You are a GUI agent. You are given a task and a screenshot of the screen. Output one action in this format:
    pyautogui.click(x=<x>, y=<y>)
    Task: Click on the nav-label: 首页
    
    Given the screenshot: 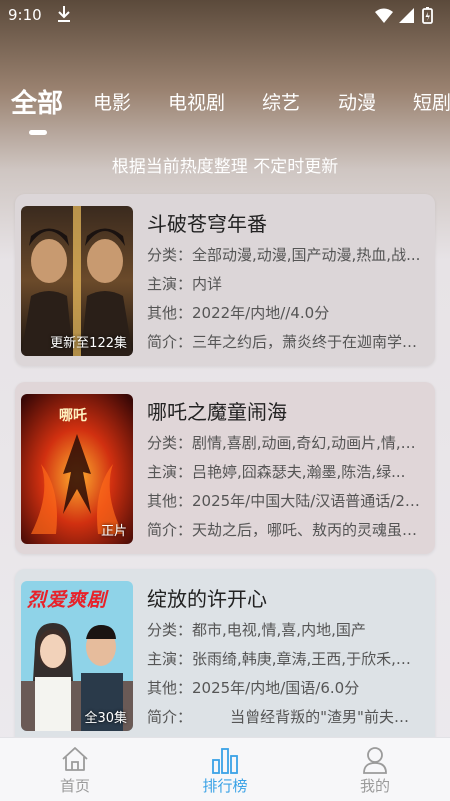 What is the action you would take?
    pyautogui.click(x=74, y=786)
    